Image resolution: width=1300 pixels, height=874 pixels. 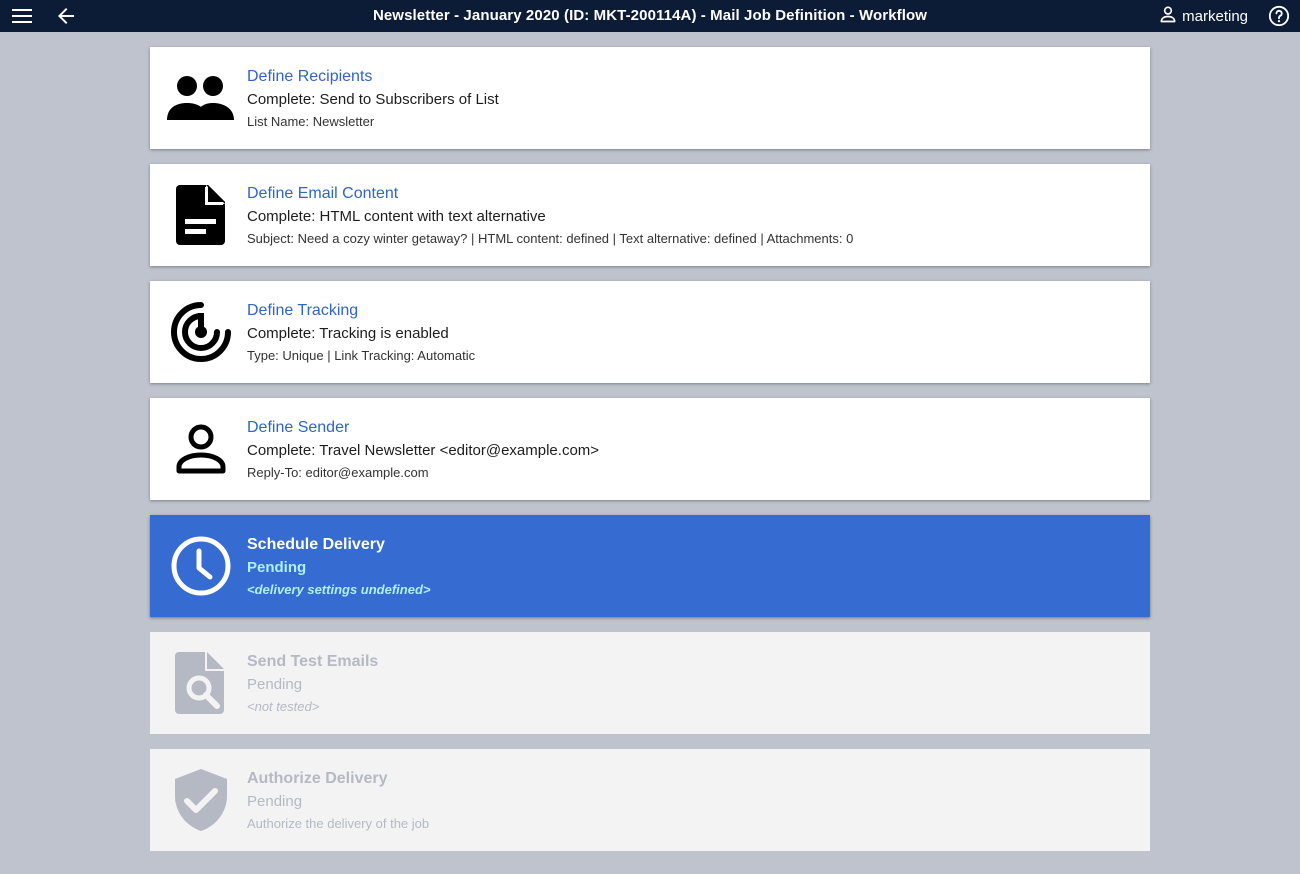 What do you see at coordinates (298, 427) in the screenshot?
I see `step-heading: Define Sender` at bounding box center [298, 427].